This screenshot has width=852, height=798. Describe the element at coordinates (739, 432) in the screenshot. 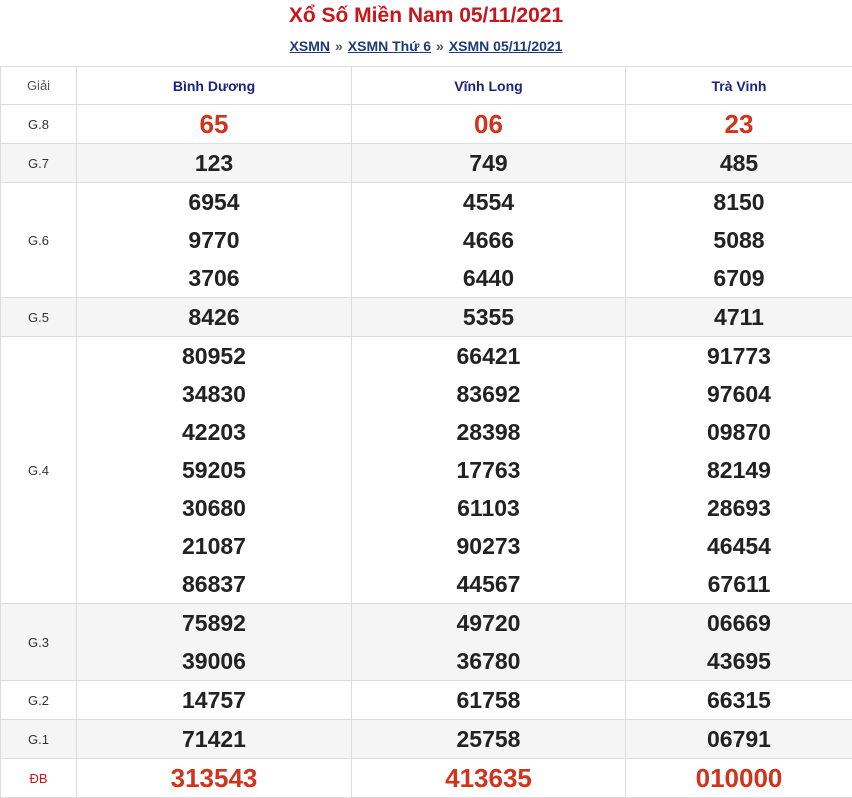

I see `result-number: 09870` at that location.